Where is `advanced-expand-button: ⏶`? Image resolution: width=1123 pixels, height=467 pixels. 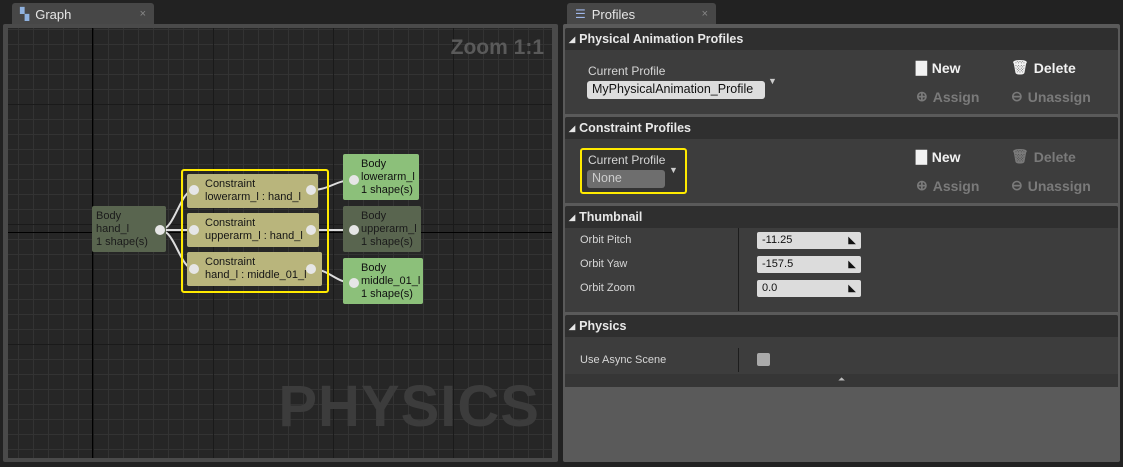 advanced-expand-button: ⏶ is located at coordinates (841, 380).